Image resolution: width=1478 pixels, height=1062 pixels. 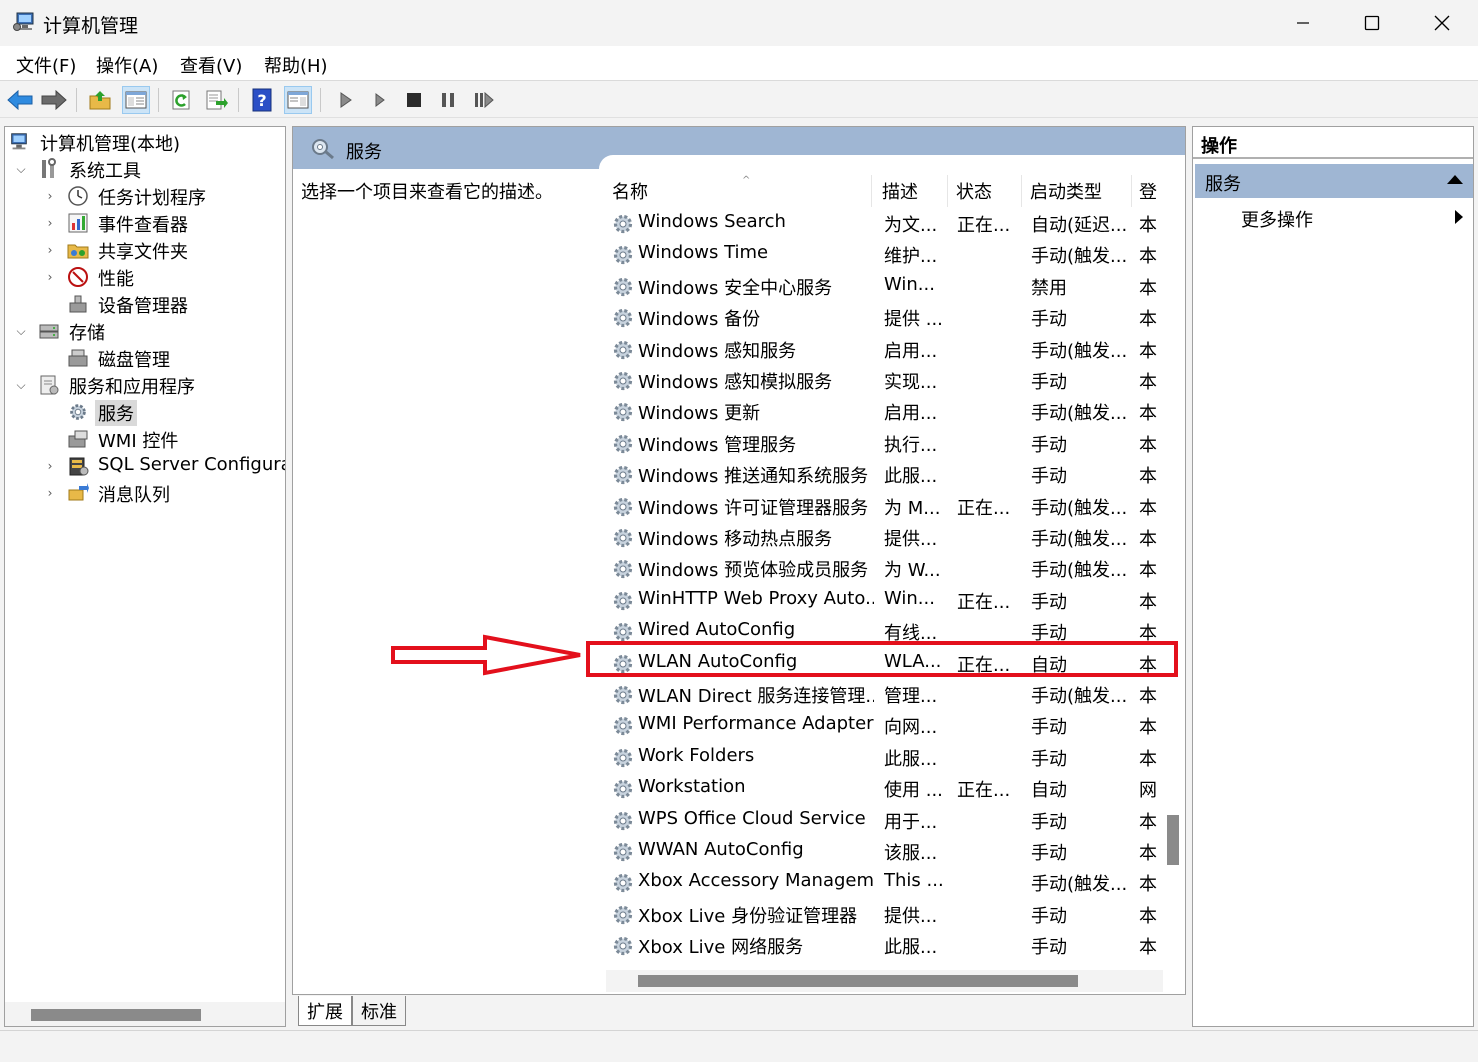 What do you see at coordinates (216, 100) in the screenshot?
I see `export-list-icon` at bounding box center [216, 100].